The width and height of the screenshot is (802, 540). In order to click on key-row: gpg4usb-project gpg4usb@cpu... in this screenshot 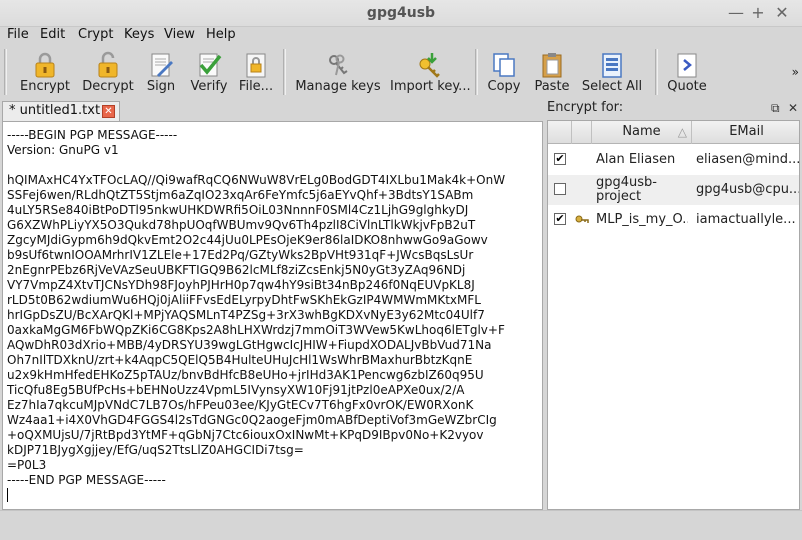, I will do `click(674, 190)`.